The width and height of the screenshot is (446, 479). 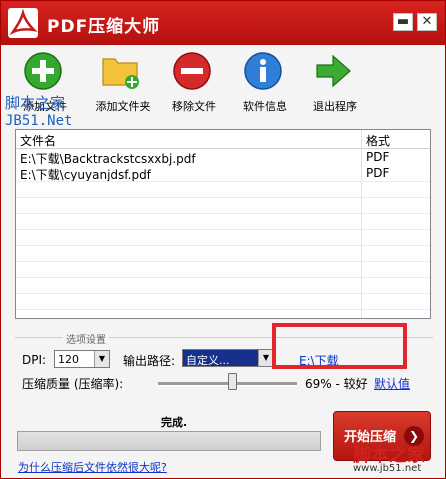 What do you see at coordinates (333, 71) in the screenshot?
I see `exit-arrow-icon` at bounding box center [333, 71].